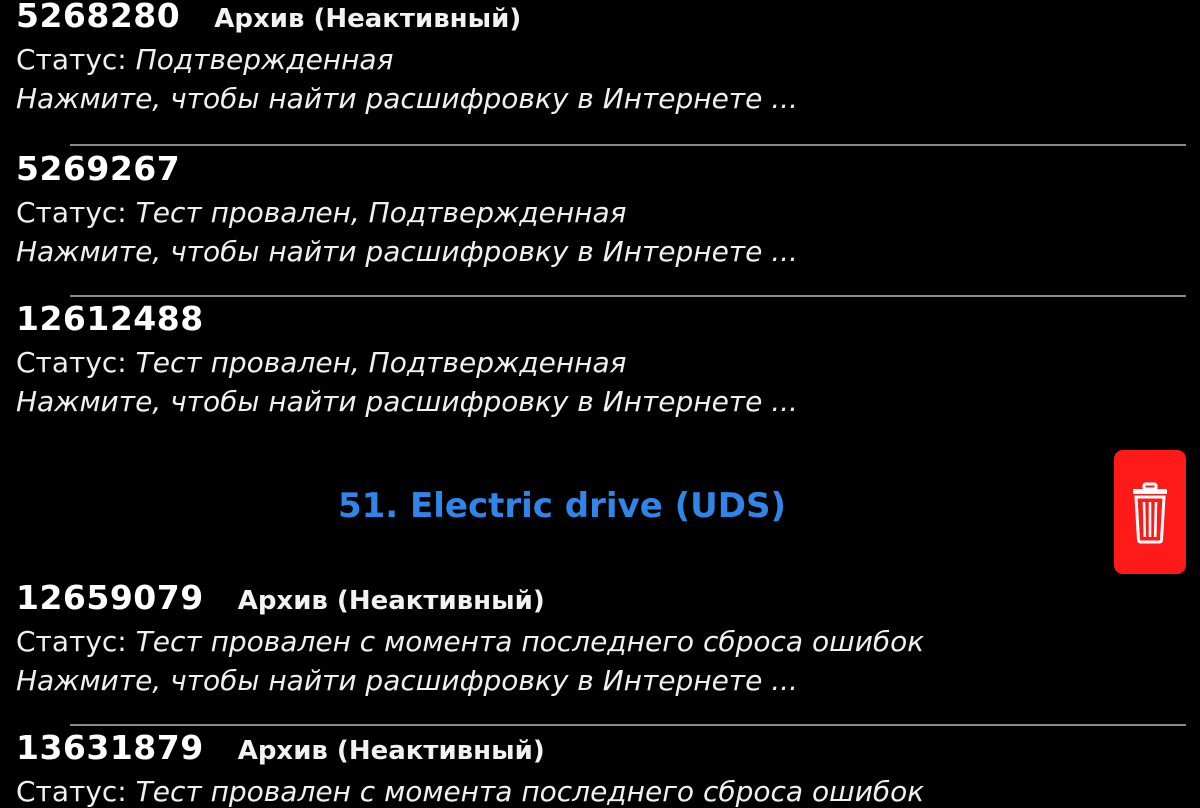  What do you see at coordinates (98, 17) in the screenshot?
I see `dtc-code: 5268280` at bounding box center [98, 17].